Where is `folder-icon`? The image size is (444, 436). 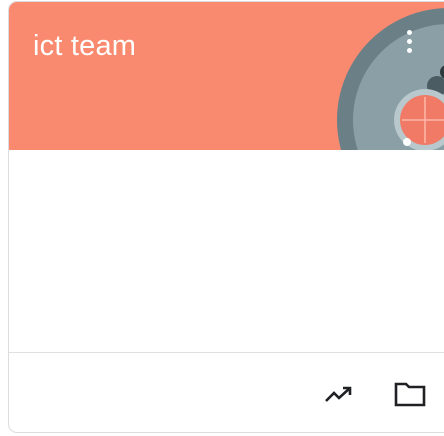 folder-icon is located at coordinates (410, 394).